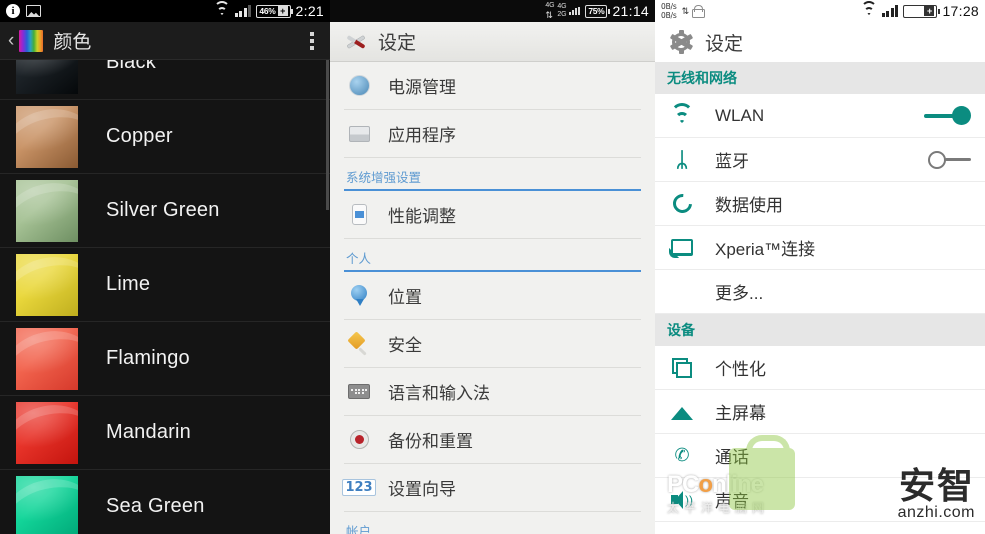 This screenshot has height=534, width=985. I want to click on panel2-app-bar: 设定, so click(492, 42).